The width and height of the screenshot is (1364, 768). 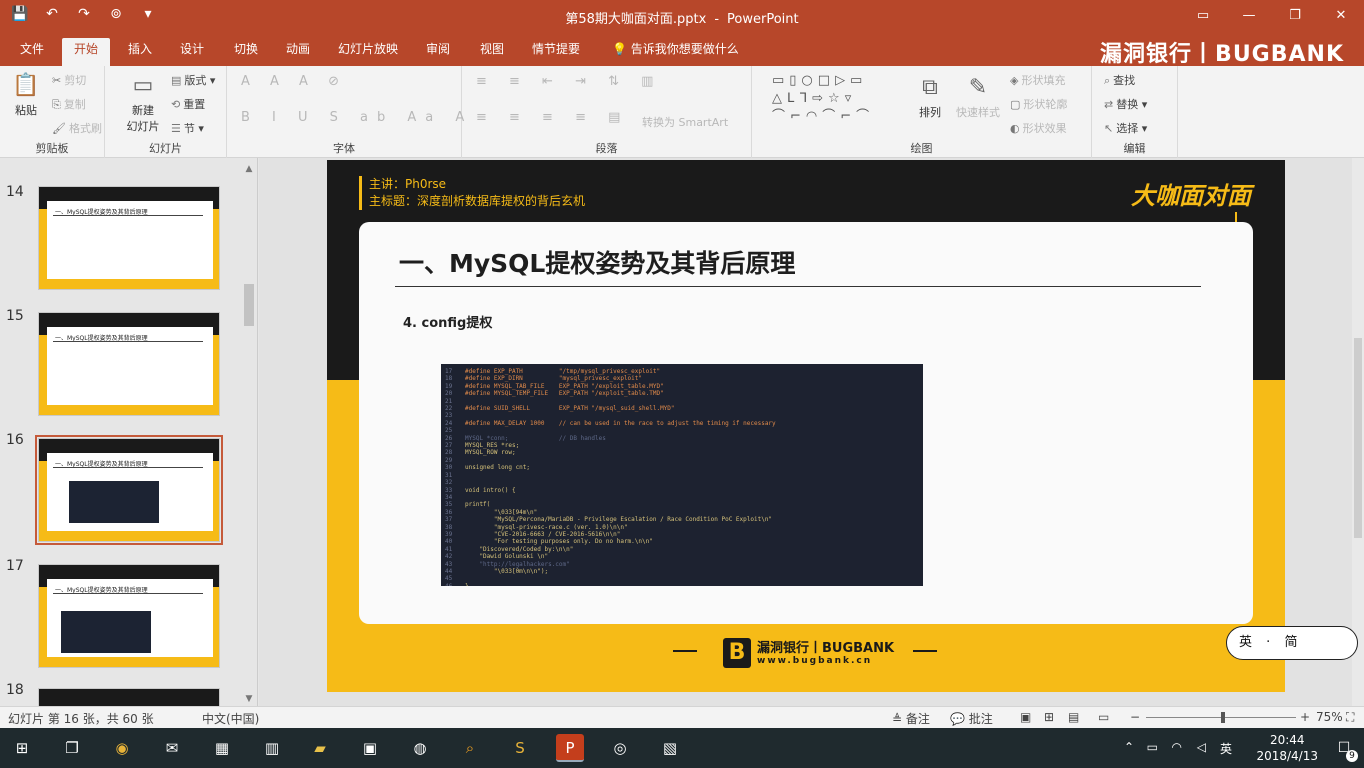 I want to click on ime-status-badge: 英 · 简, so click(x=1292, y=643).